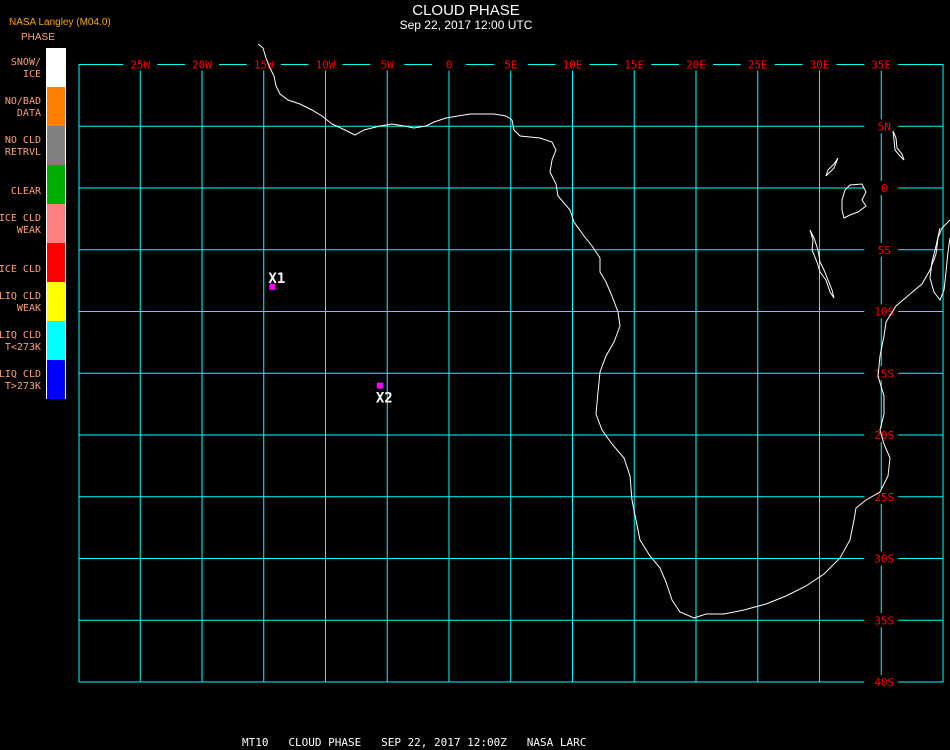 This screenshot has width=950, height=750. I want to click on lon-label: 15E, so click(634, 65).